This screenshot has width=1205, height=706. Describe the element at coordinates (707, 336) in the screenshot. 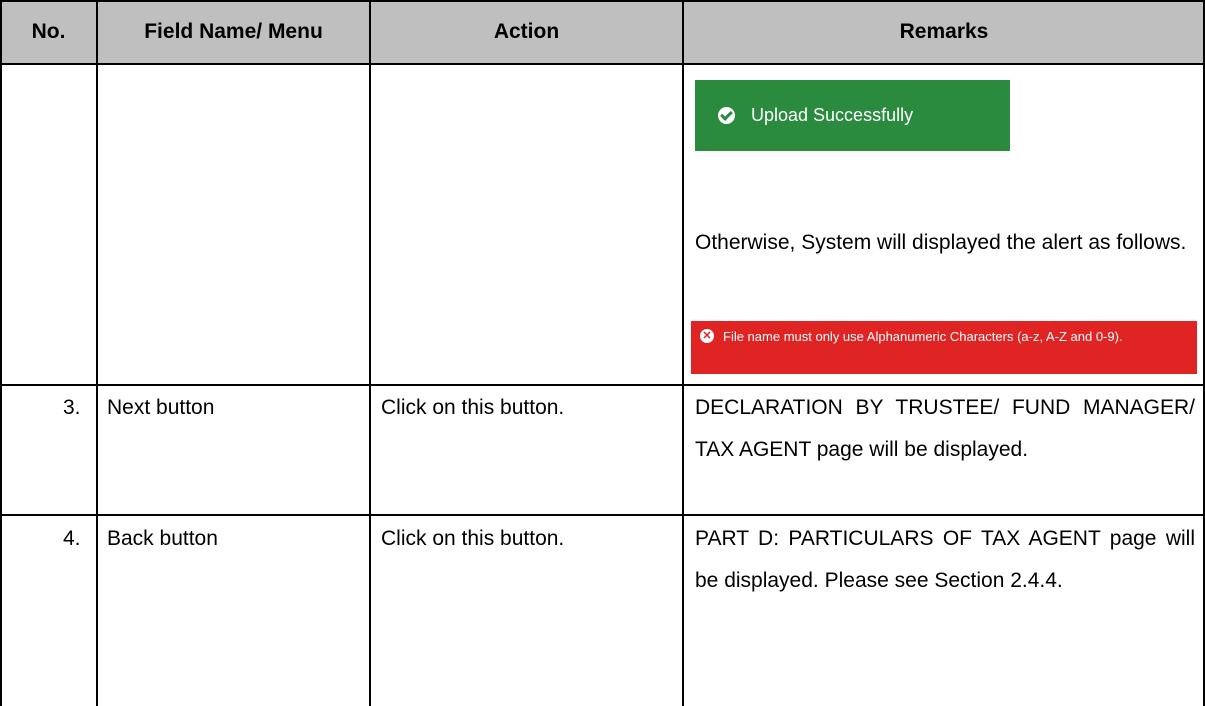

I see `x-circle-icon: ✕` at that location.